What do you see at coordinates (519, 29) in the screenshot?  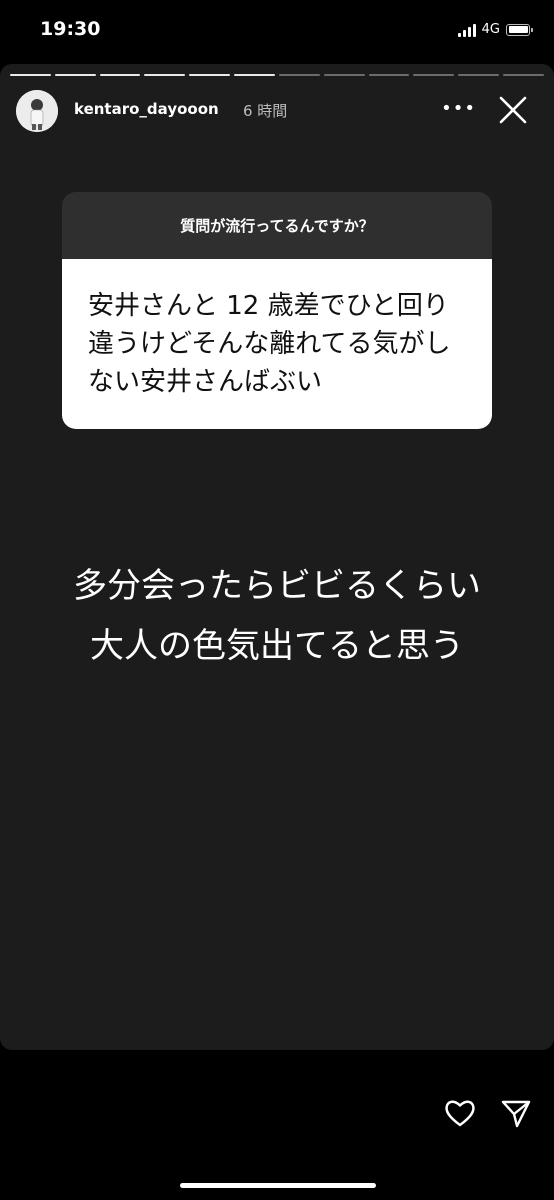 I see `battery-icon` at bounding box center [519, 29].